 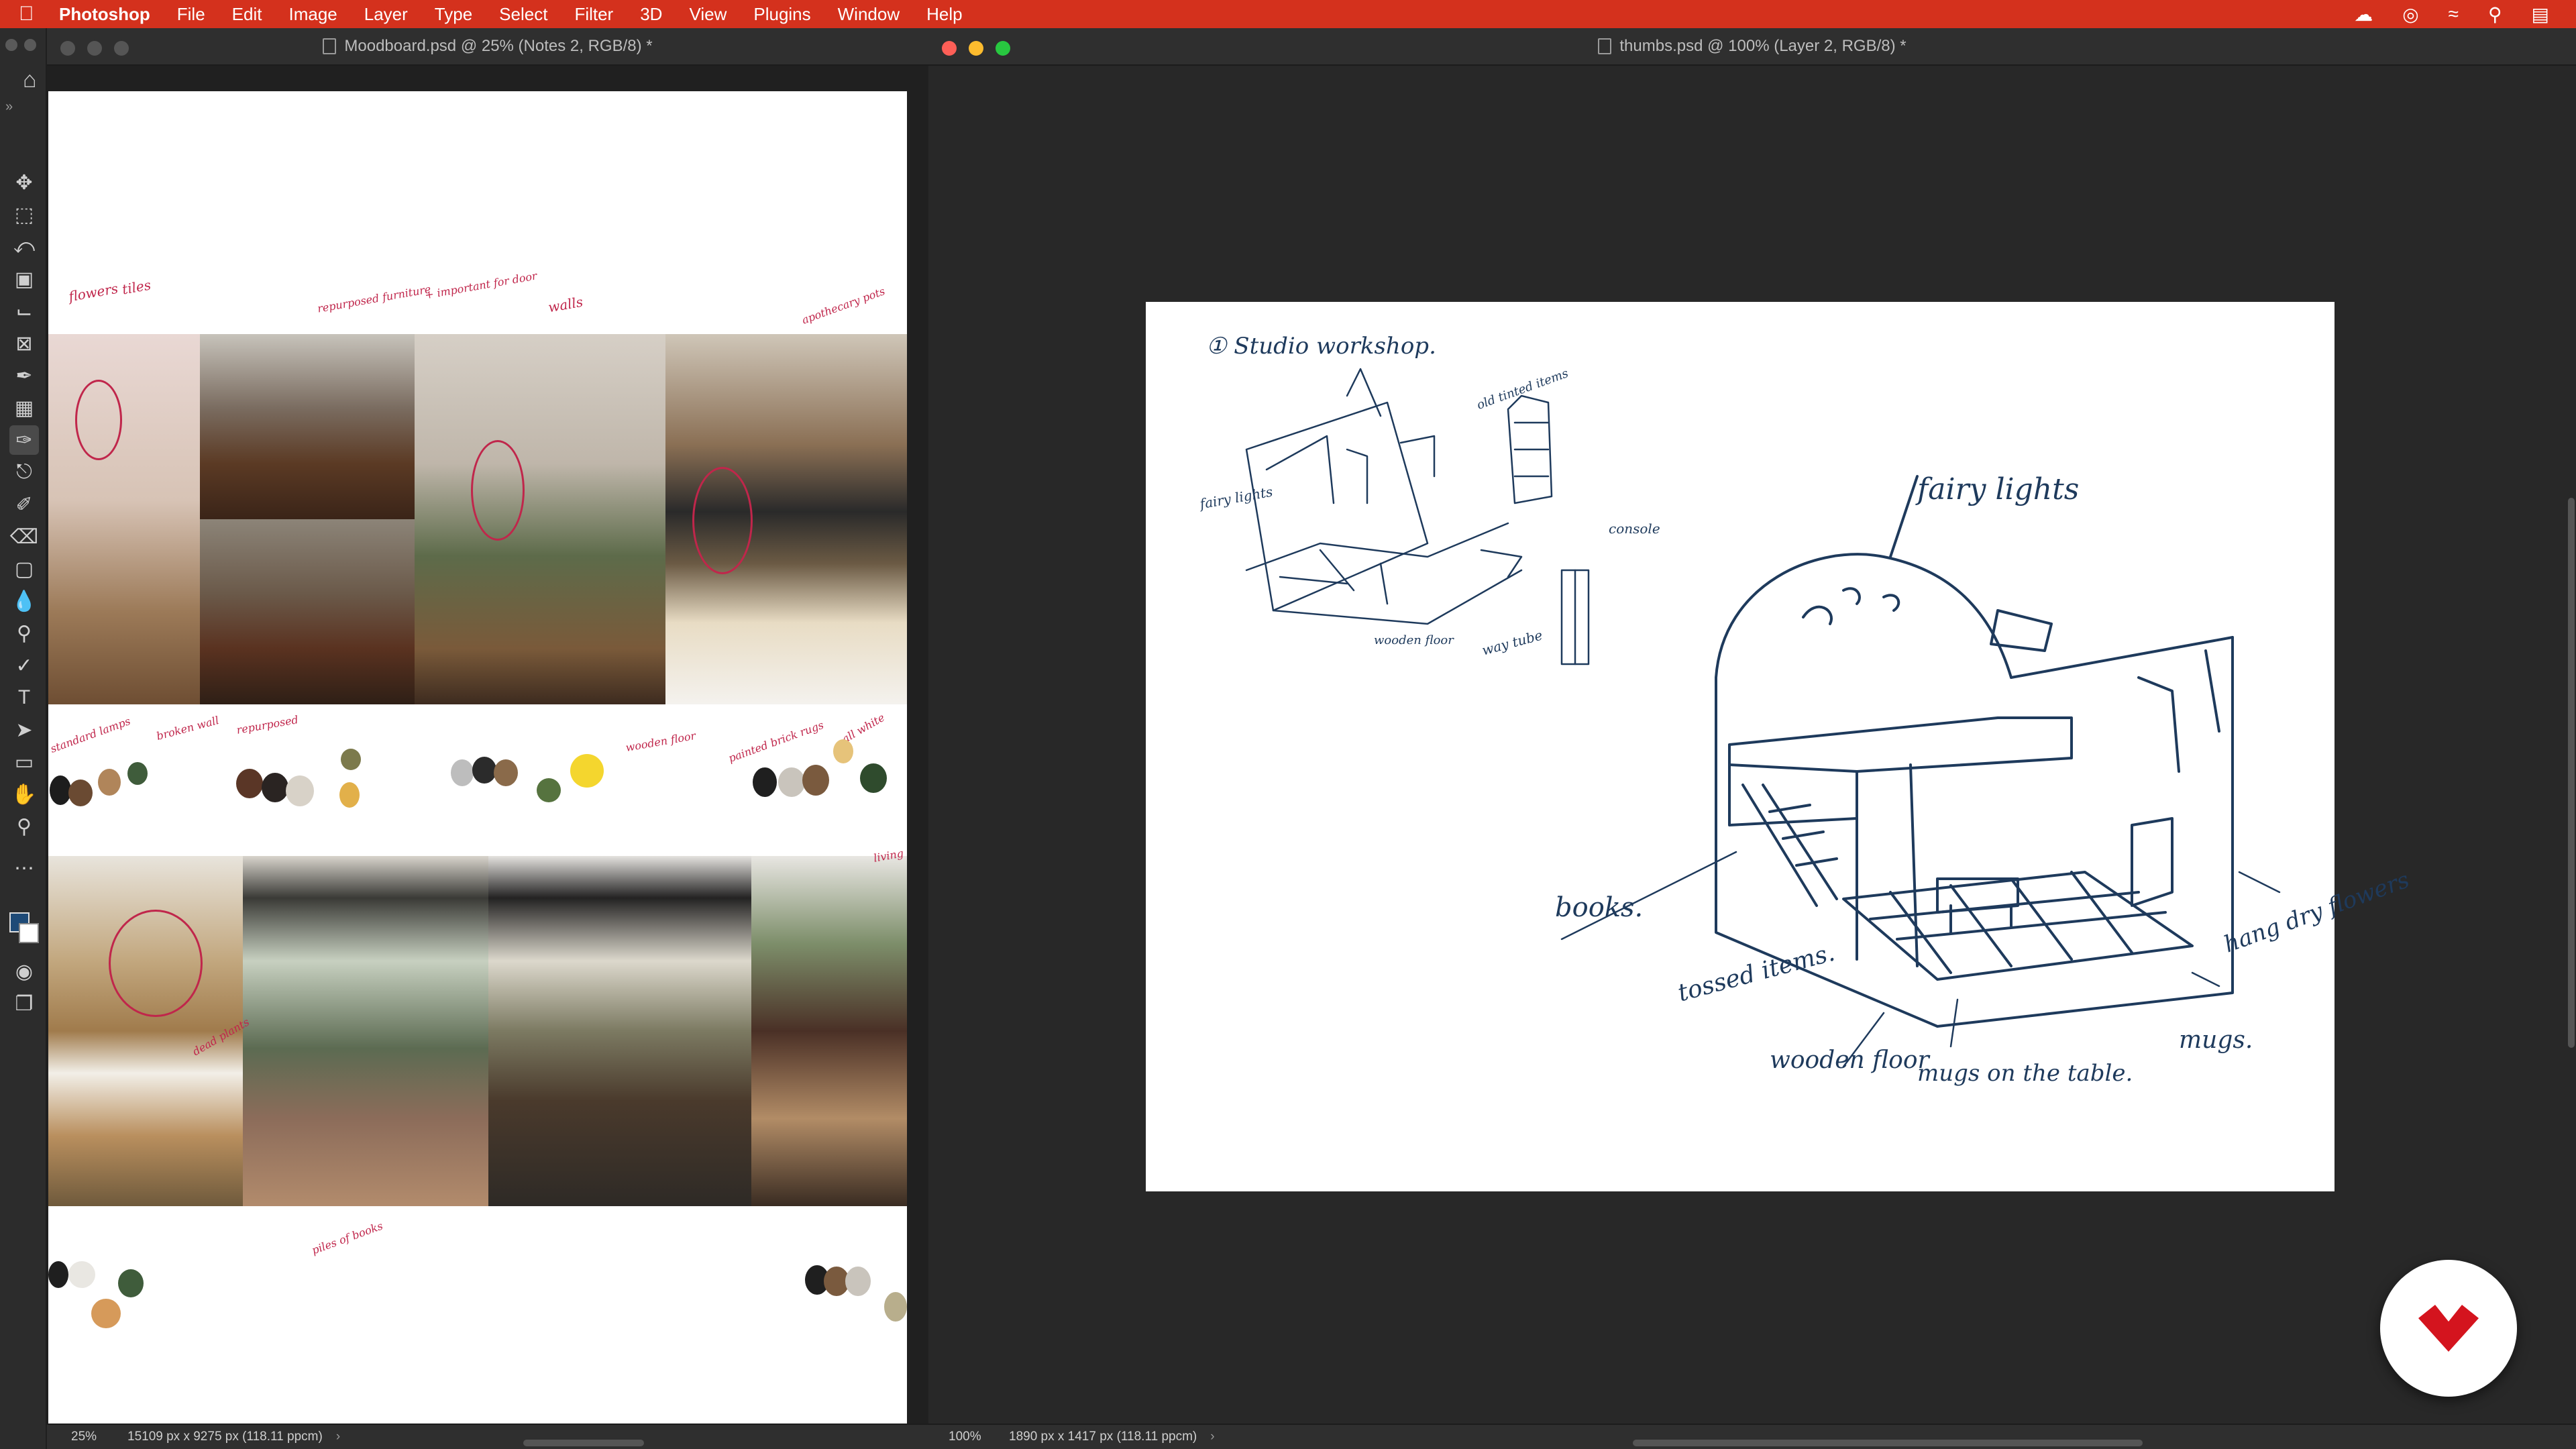 I want to click on brush-tool-icon: ✑, so click(x=24, y=440).